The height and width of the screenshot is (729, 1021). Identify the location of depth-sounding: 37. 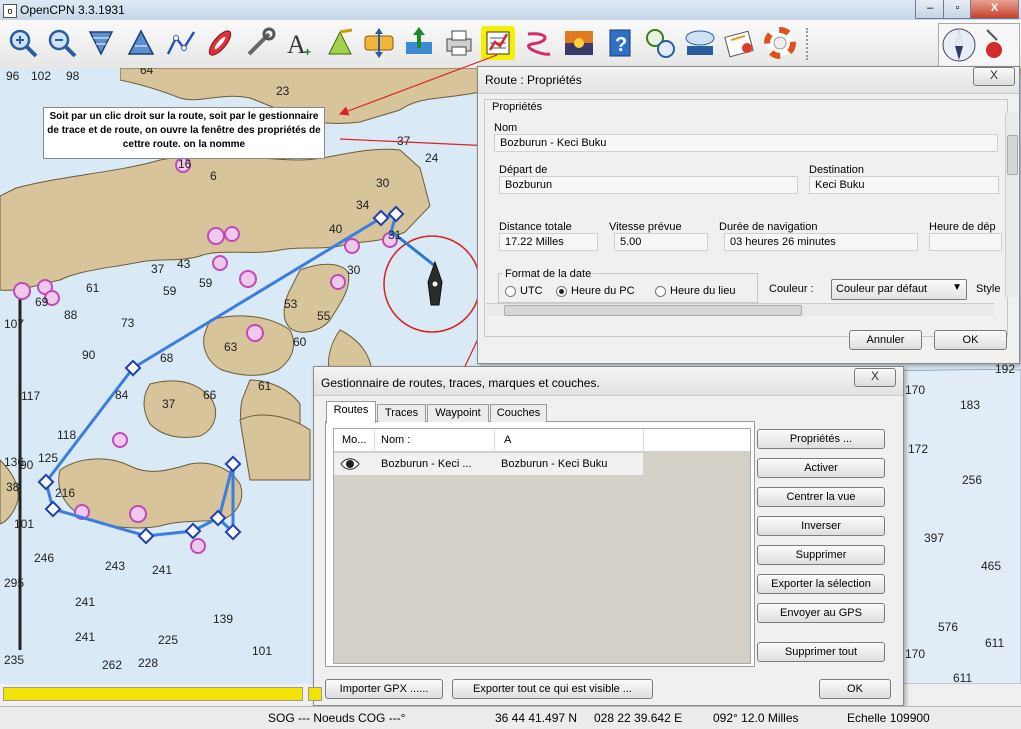
(158, 269).